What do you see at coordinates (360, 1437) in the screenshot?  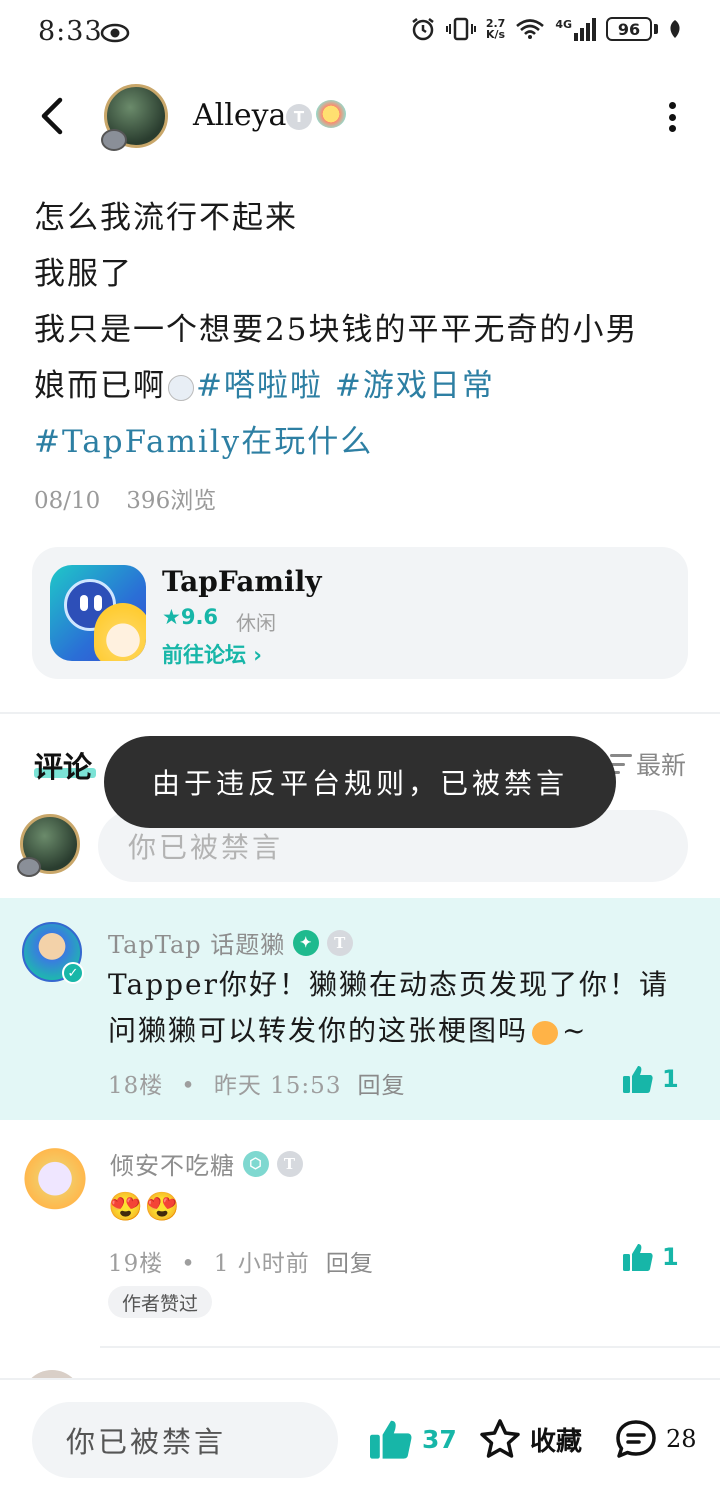 I see `bottom-action-bar: 你已被禁言 37 收藏 28` at bounding box center [360, 1437].